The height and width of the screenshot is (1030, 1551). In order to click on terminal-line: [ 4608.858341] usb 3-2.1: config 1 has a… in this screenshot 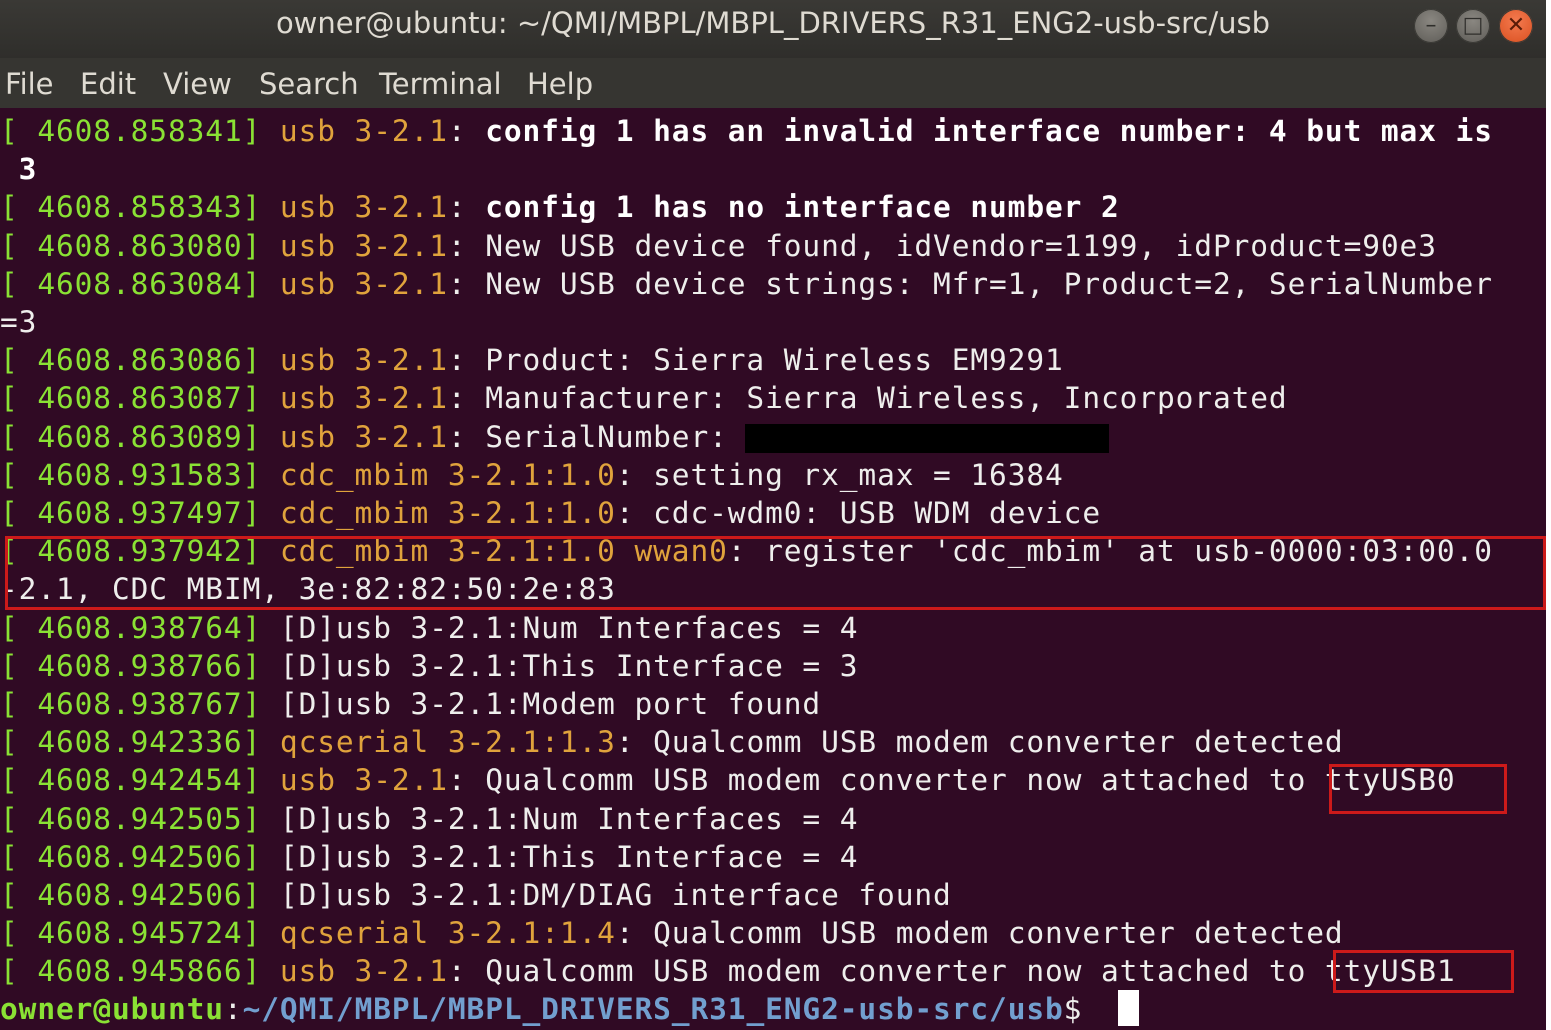, I will do `click(746, 131)`.